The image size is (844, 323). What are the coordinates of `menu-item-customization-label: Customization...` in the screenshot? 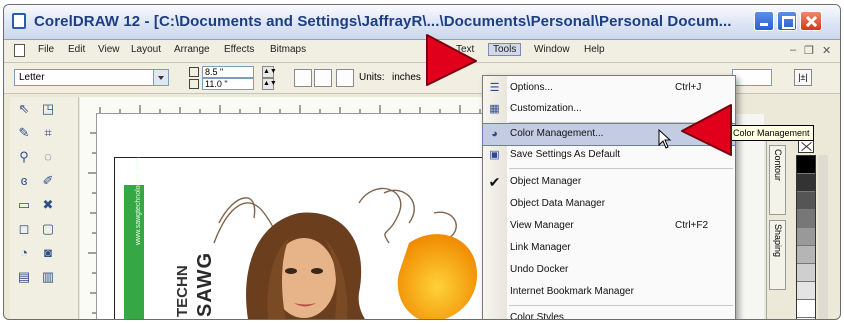 It's located at (546, 108).